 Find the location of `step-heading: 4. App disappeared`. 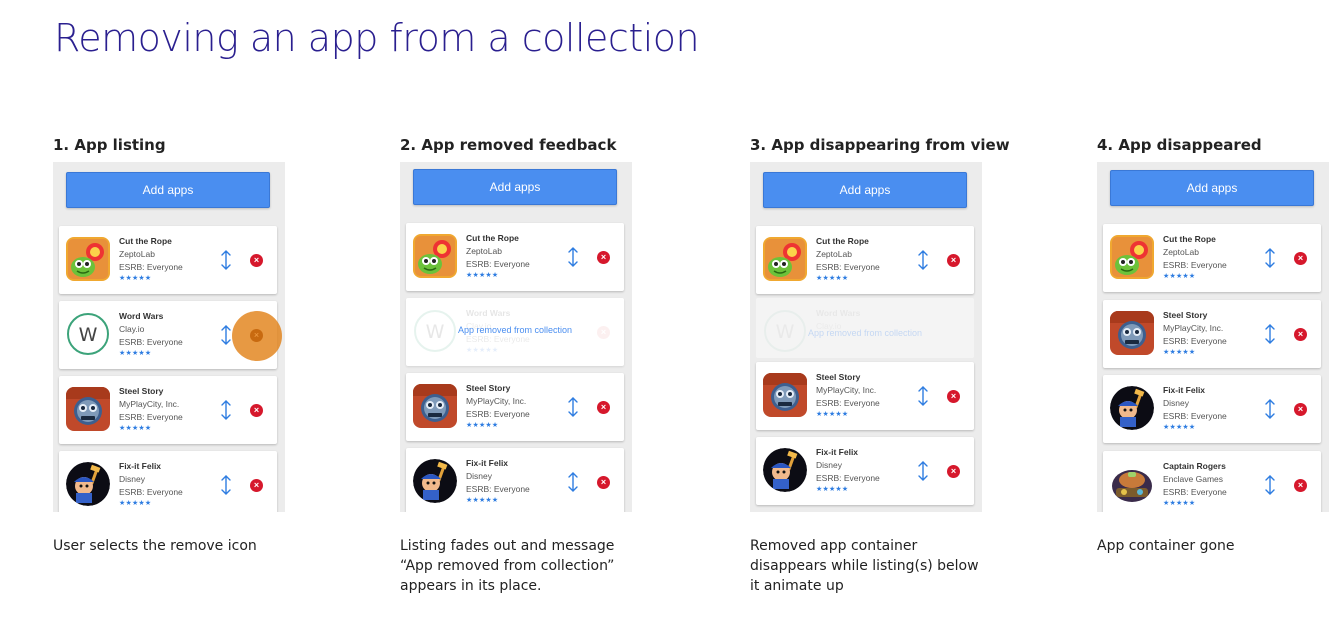

step-heading: 4. App disappeared is located at coordinates (1179, 145).